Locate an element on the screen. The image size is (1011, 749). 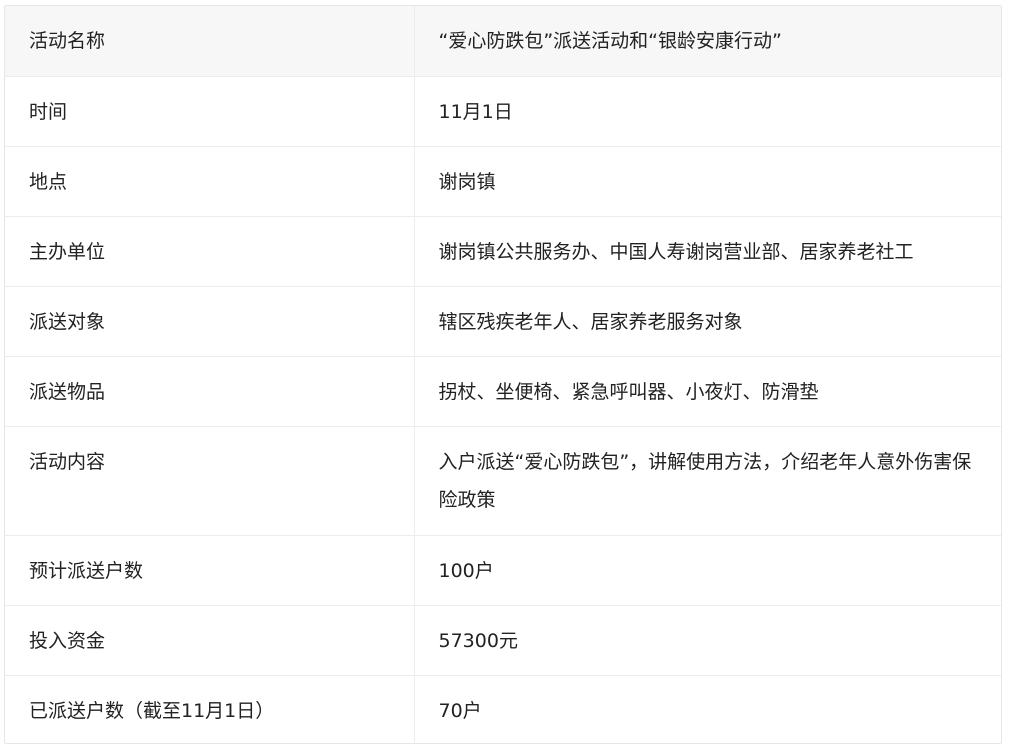
row-label-text: 派送物品 is located at coordinates (67, 391).